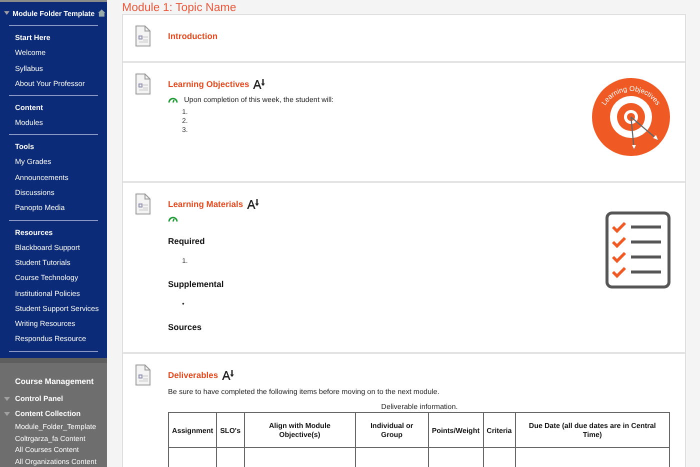 Image resolution: width=700 pixels, height=467 pixels. Describe the element at coordinates (193, 375) in the screenshot. I see `item-title-link: Deliverables` at that location.